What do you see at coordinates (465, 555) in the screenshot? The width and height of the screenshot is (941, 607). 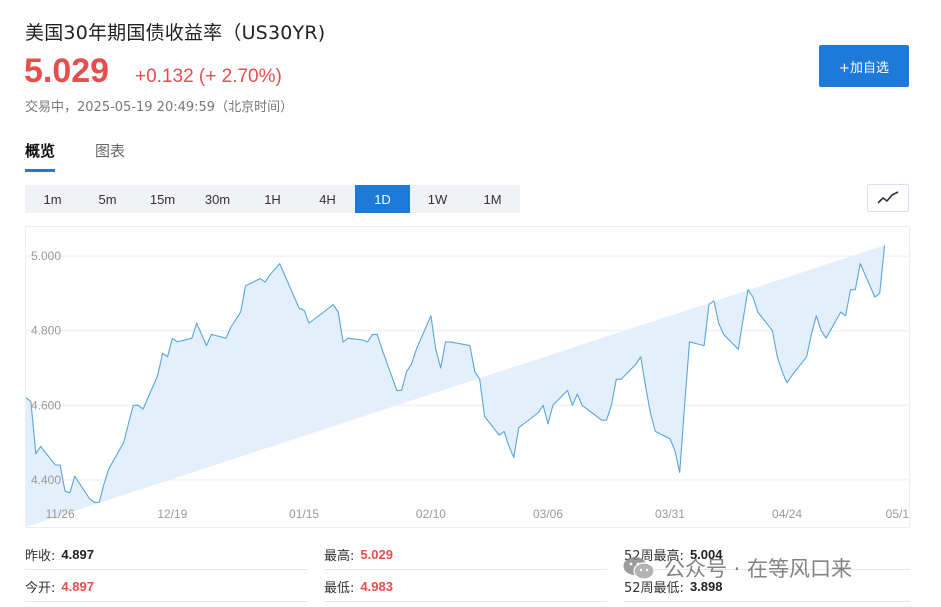 I see `stat-high: 最高: 5.029` at bounding box center [465, 555].